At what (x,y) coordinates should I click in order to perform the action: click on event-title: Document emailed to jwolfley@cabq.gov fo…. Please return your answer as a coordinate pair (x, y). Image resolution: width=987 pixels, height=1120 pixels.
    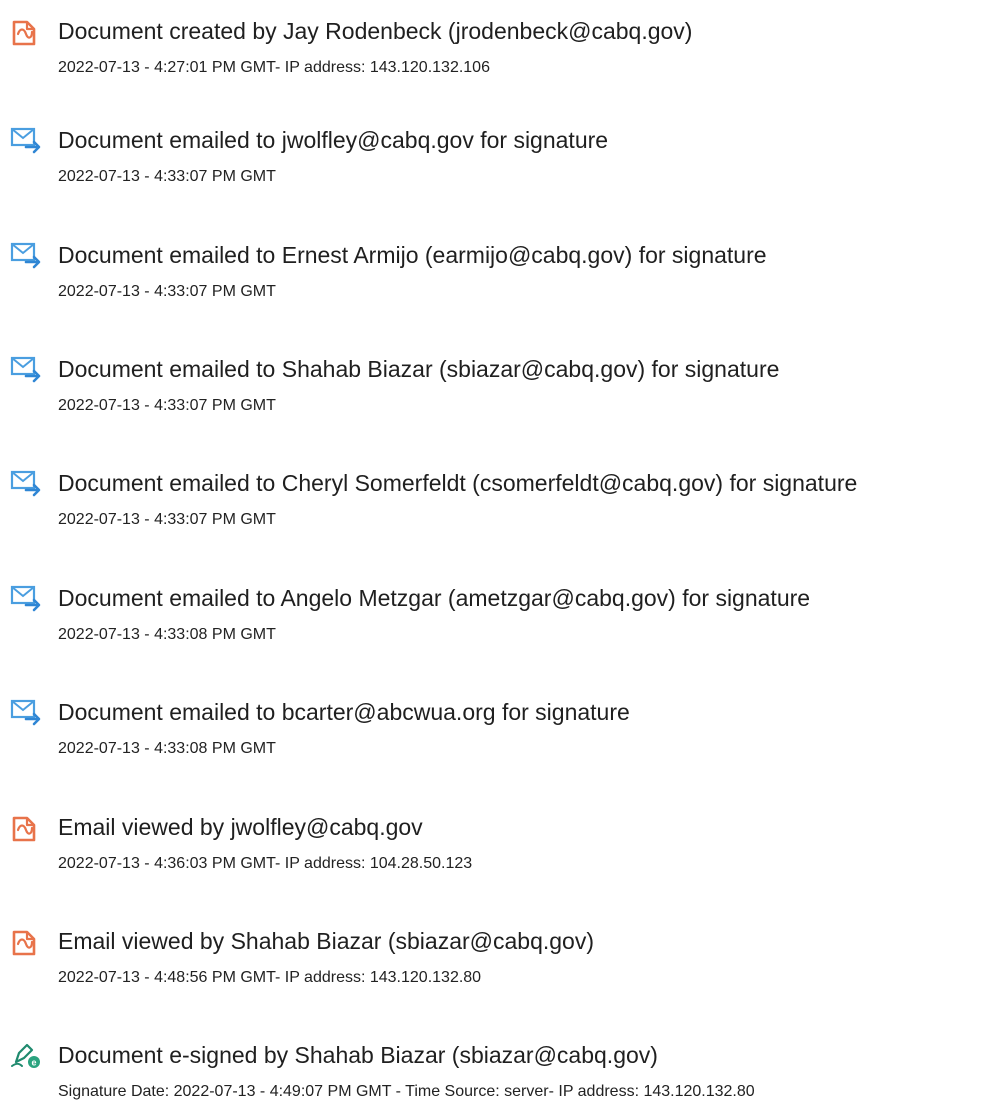
    Looking at the image, I should click on (333, 140).